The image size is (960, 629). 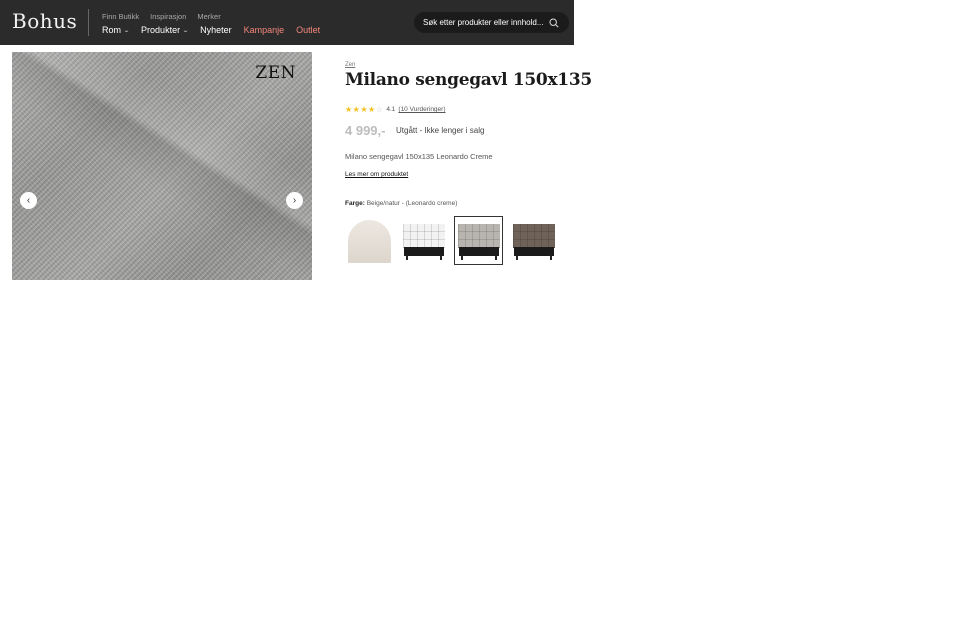 I want to click on availability-status: Utgått - Ikke lenger i salg, so click(x=440, y=130).